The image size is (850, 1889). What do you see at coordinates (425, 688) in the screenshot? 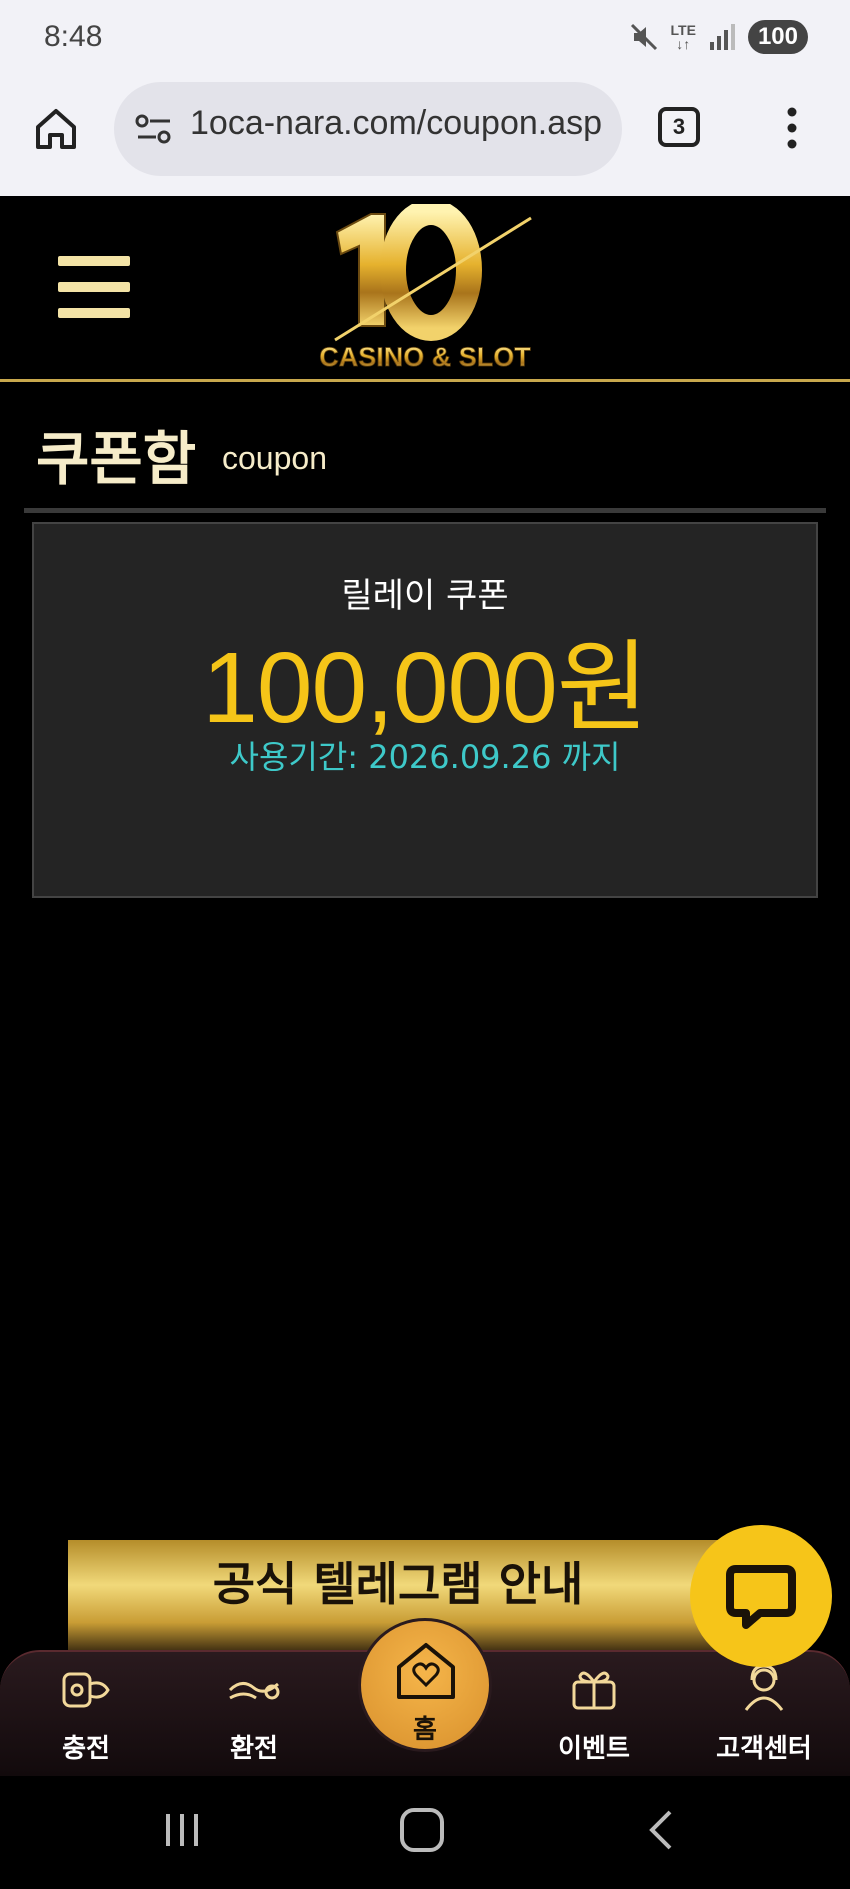
I see `coupon-amount: 100,000원` at bounding box center [425, 688].